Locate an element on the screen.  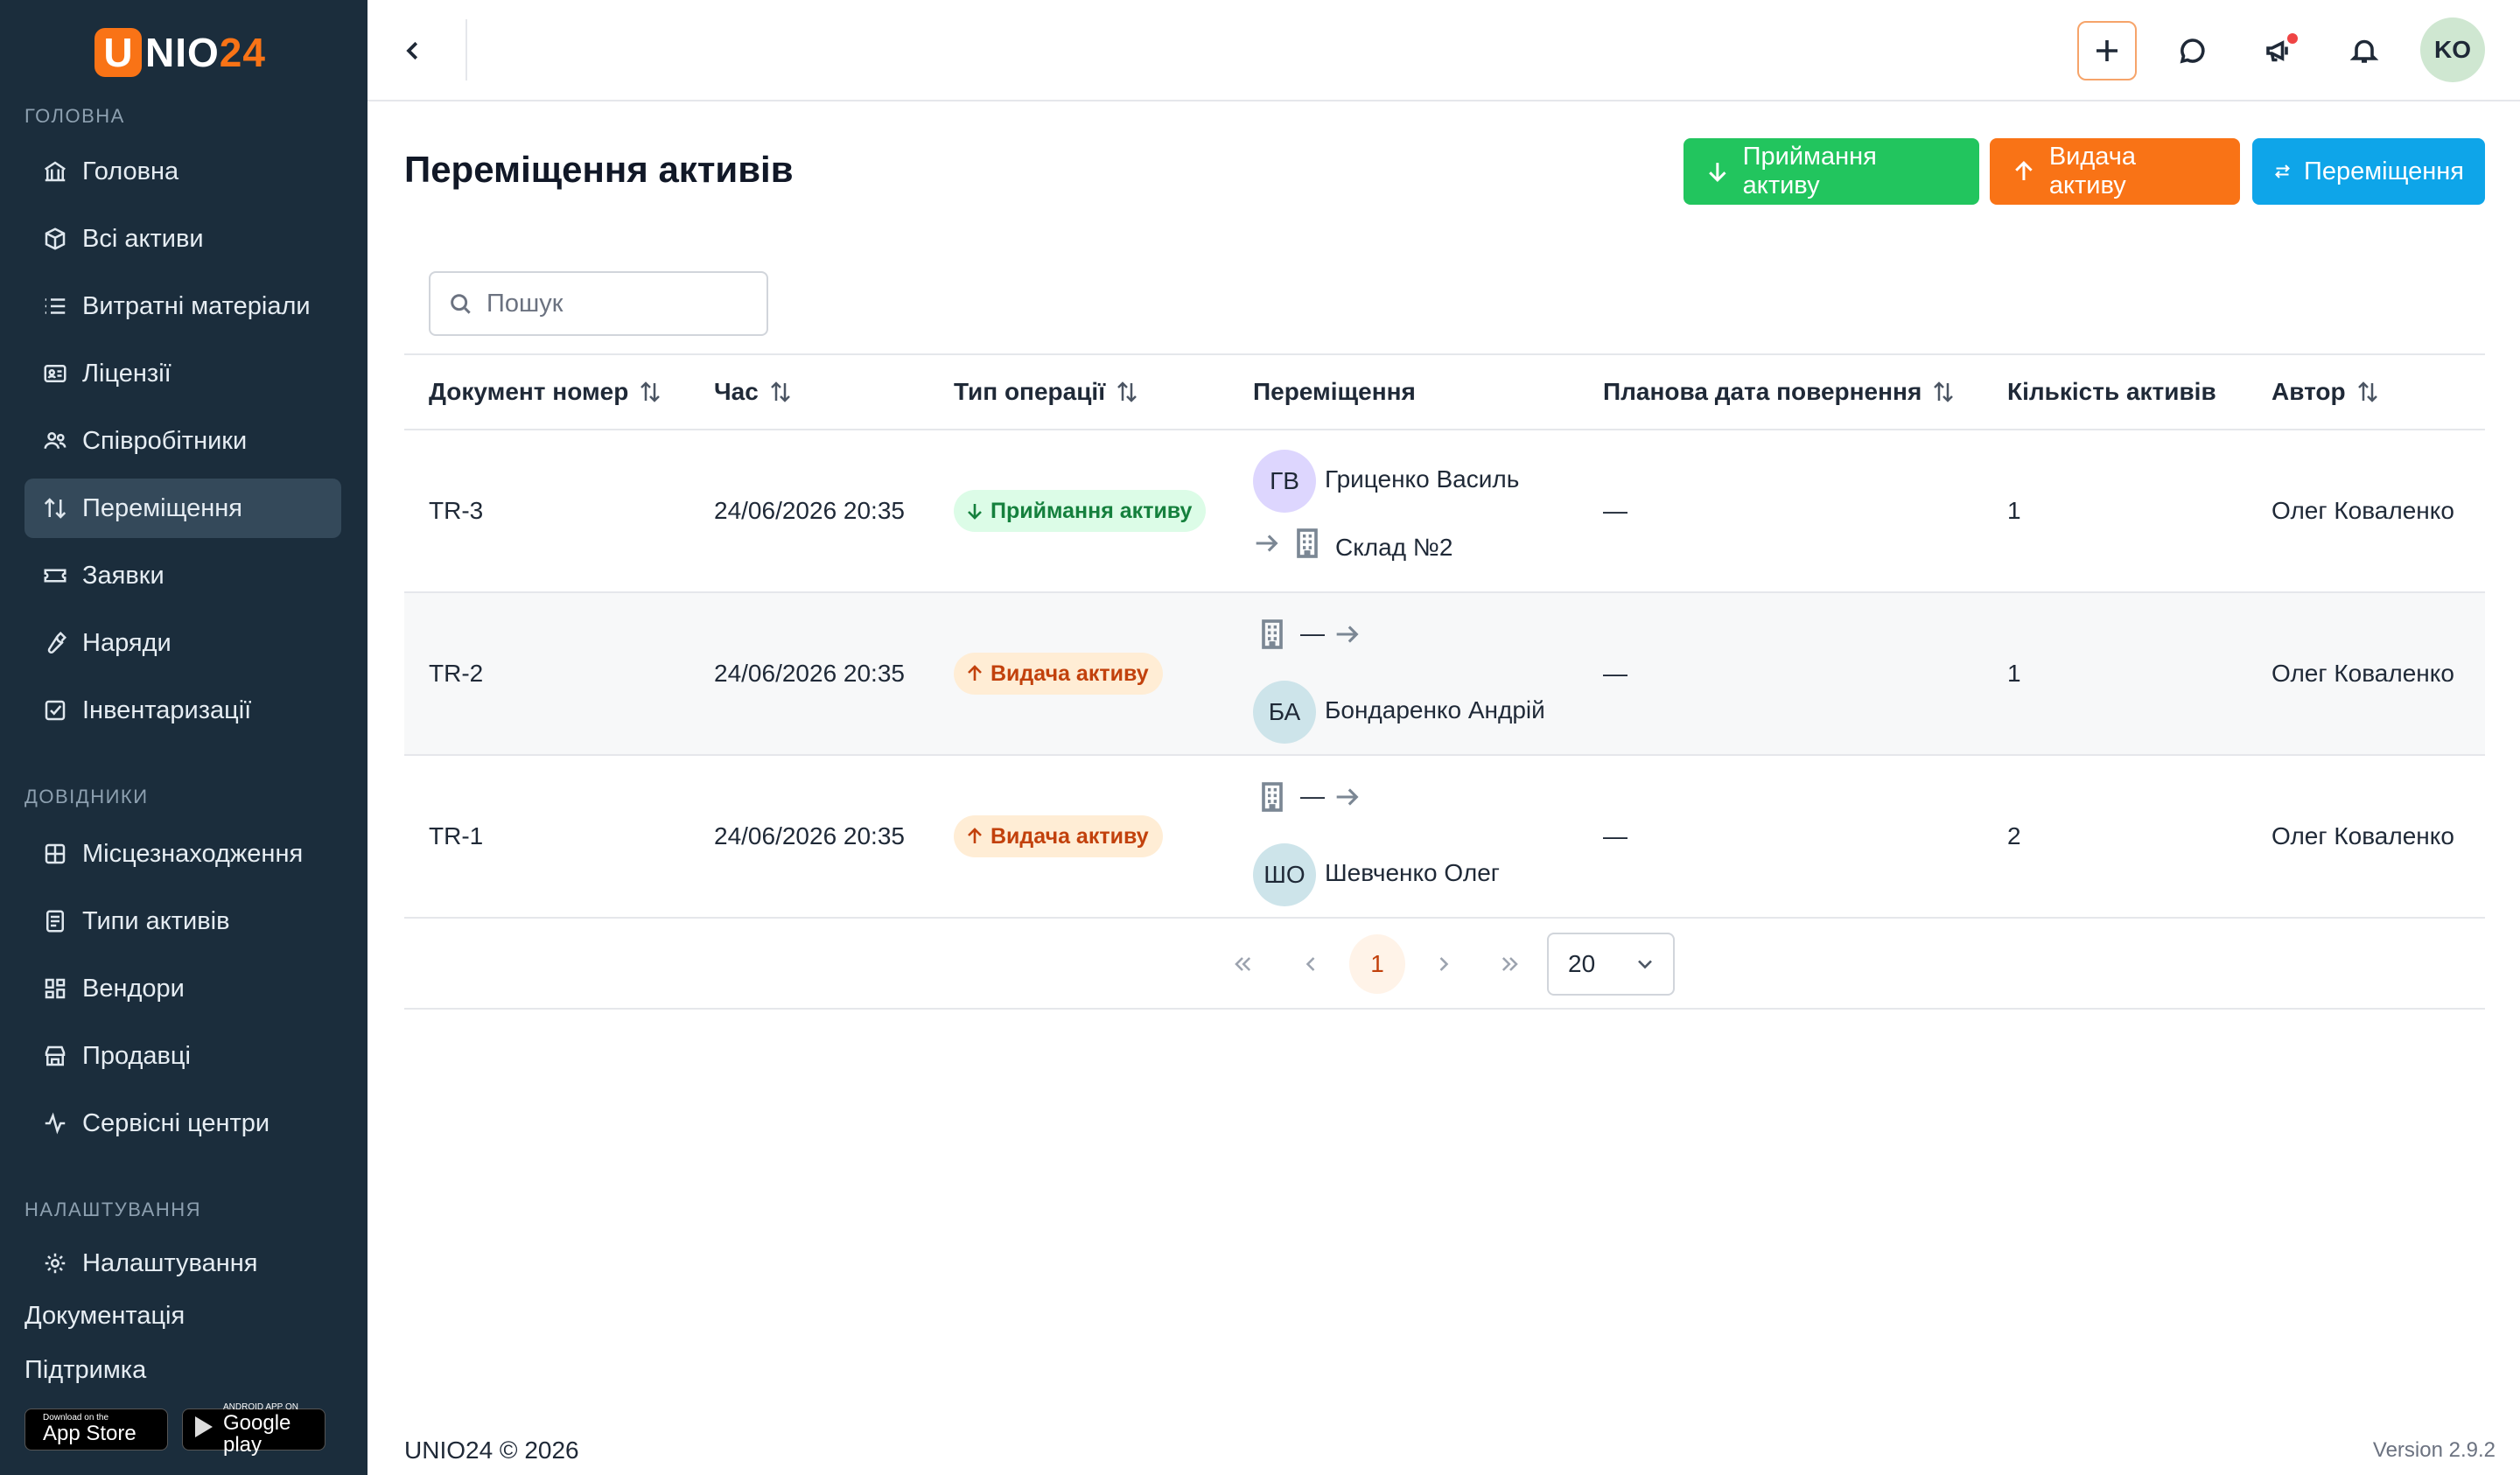
plus-icon is located at coordinates (2107, 50).